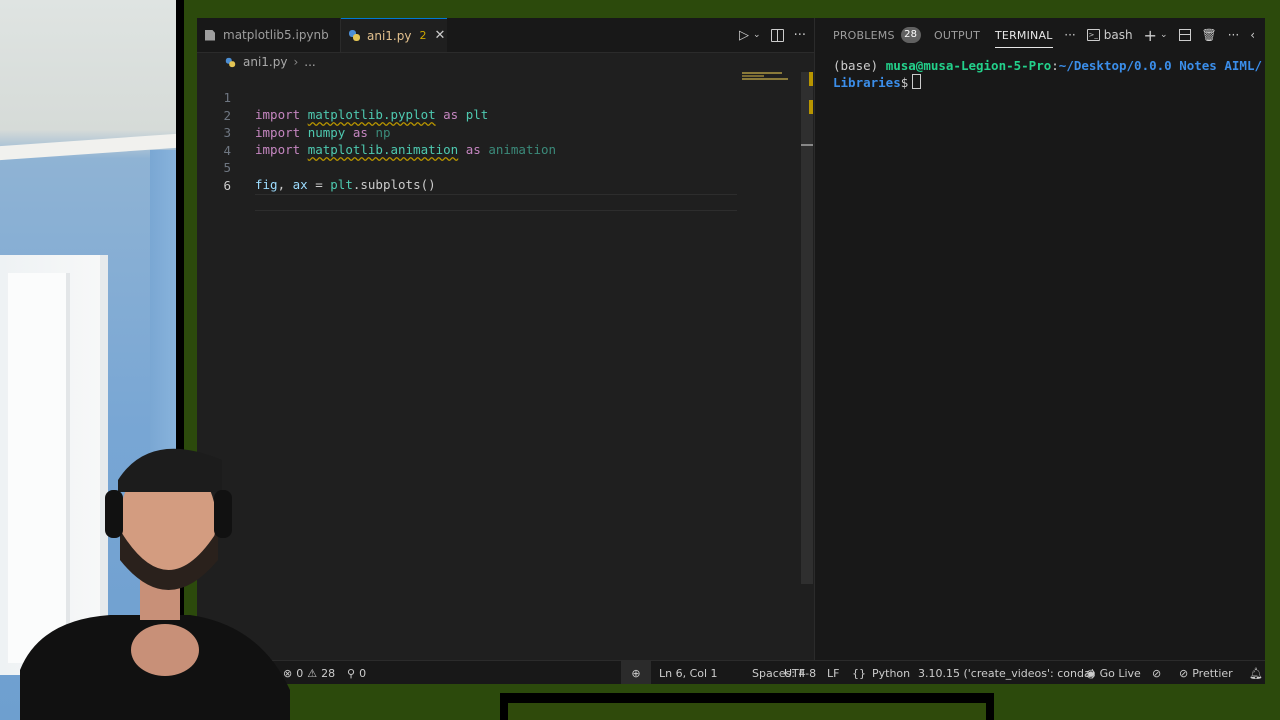 The height and width of the screenshot is (720, 1280). Describe the element at coordinates (351, 673) in the screenshot. I see `antenna-icon: ⚲` at that location.